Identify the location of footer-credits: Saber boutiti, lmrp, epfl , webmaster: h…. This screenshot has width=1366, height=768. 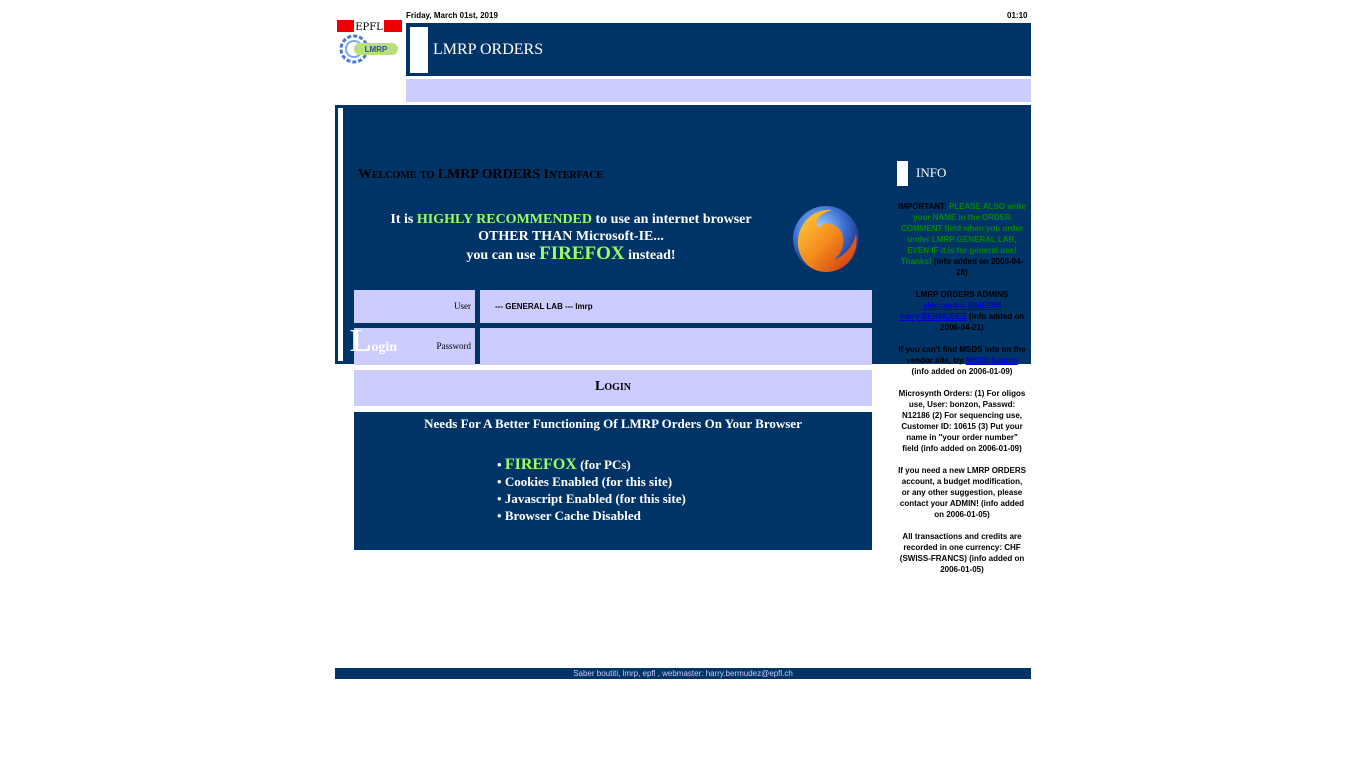
(683, 673).